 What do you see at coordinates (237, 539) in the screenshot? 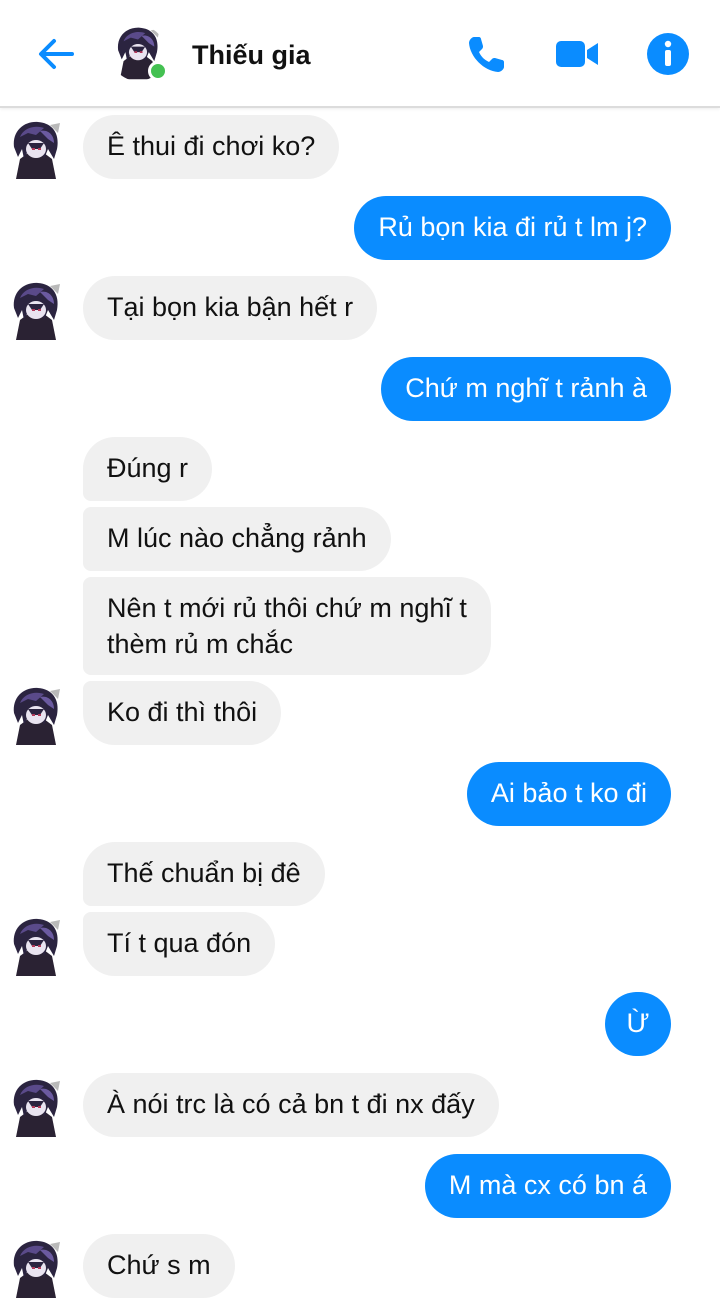
I see `incoming-message: M lúc nào chẳng rảnh` at bounding box center [237, 539].